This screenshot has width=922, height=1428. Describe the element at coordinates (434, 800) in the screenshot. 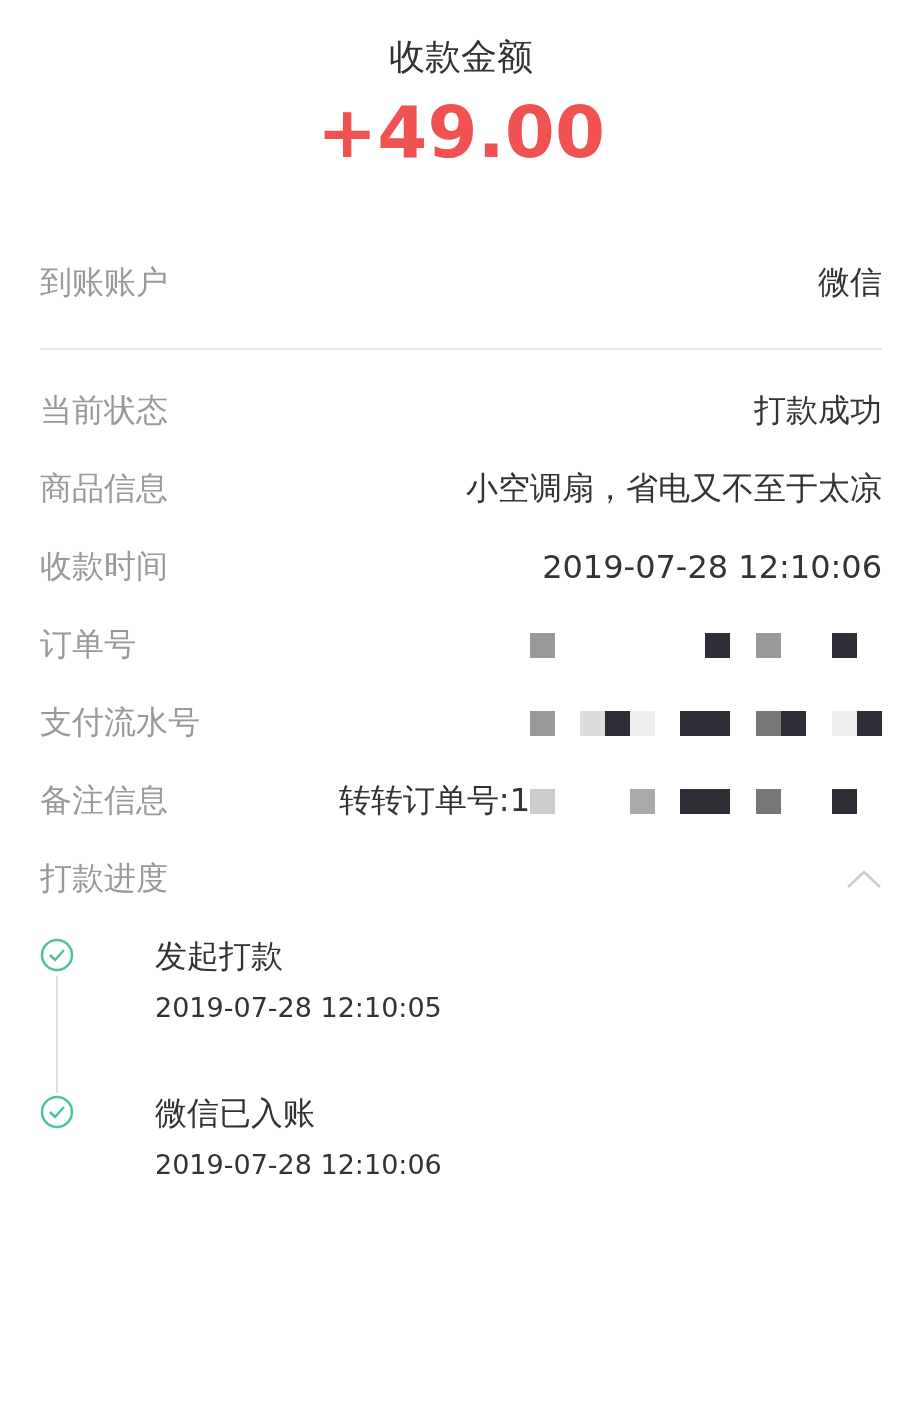

I see `detail-value: 转转订单号:1` at that location.